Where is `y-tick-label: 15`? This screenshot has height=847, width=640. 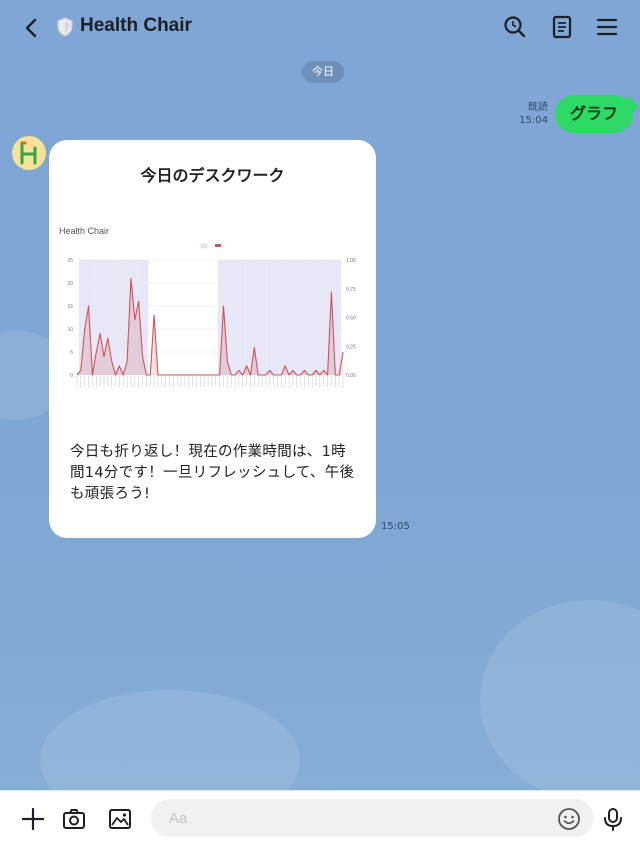 y-tick-label: 15 is located at coordinates (70, 307).